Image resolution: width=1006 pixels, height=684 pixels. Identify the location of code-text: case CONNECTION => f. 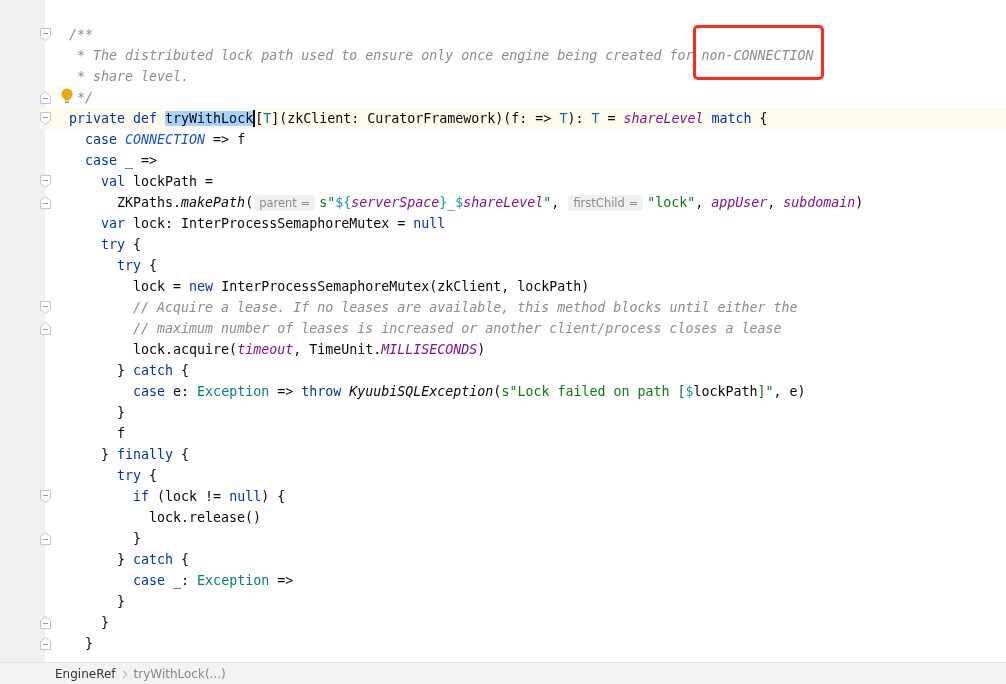
(165, 139).